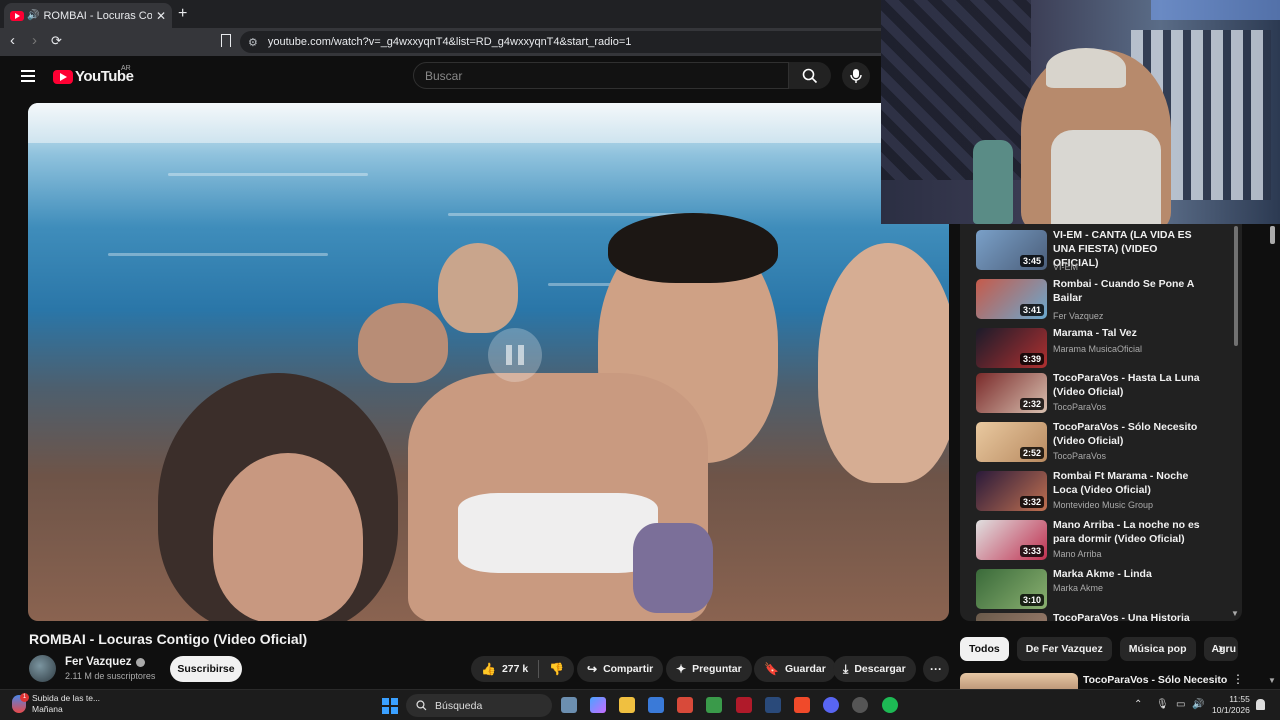  Describe the element at coordinates (126, 68) in the screenshot. I see `country-code: AR` at that location.